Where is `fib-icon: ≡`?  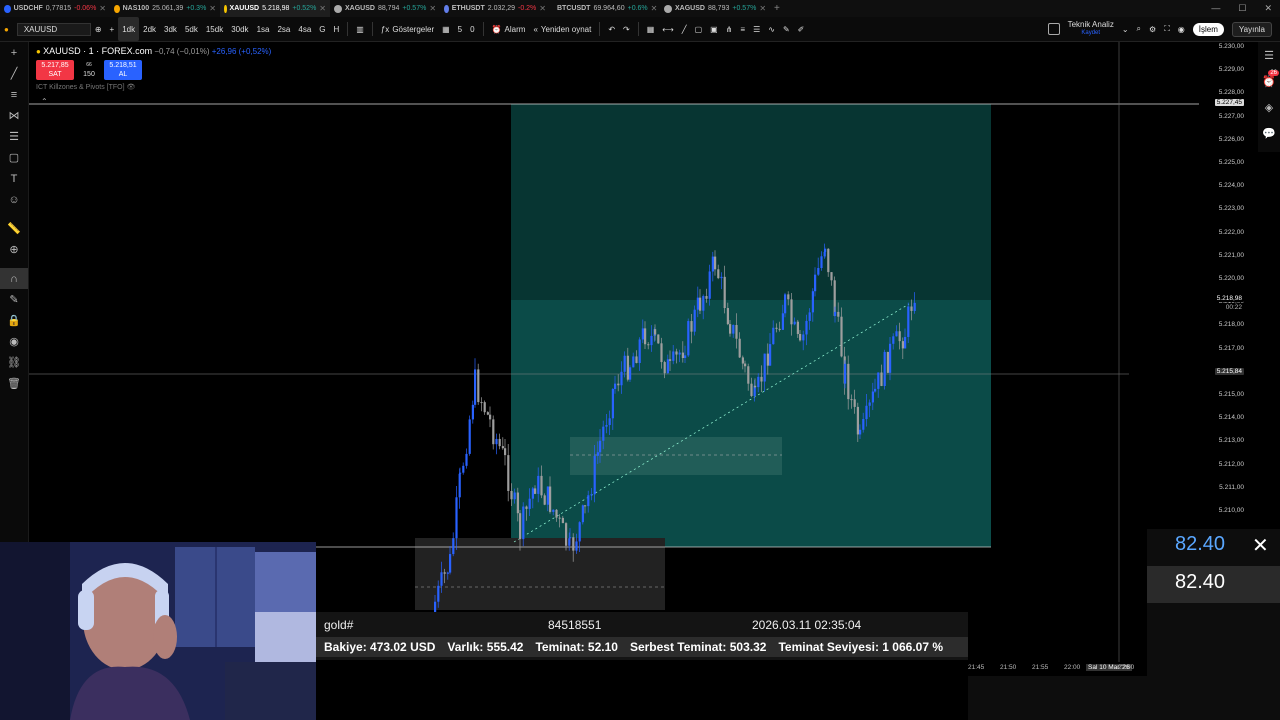 fib-icon: ≡ is located at coordinates (742, 29).